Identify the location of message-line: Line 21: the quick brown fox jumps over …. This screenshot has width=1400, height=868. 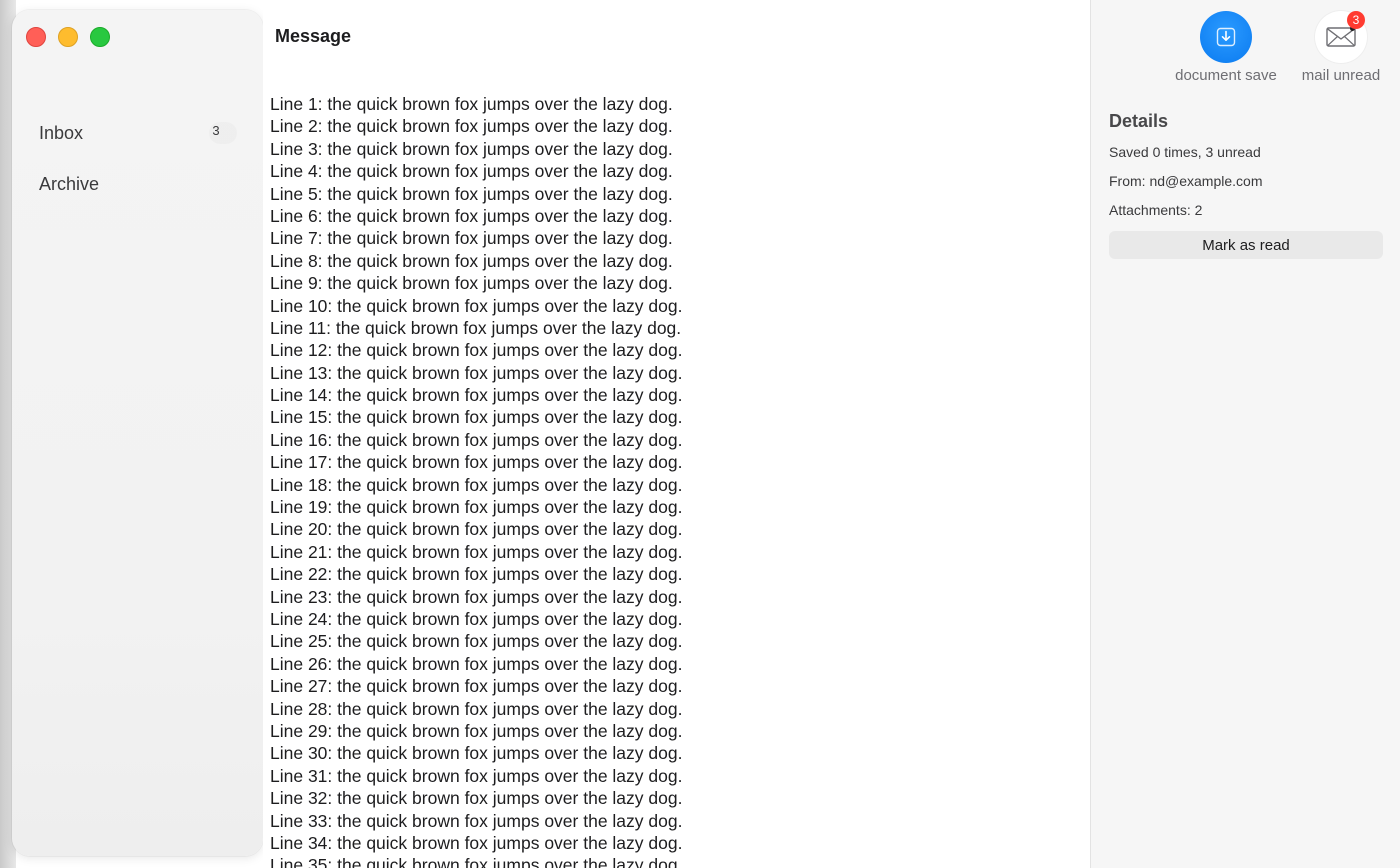
(476, 551).